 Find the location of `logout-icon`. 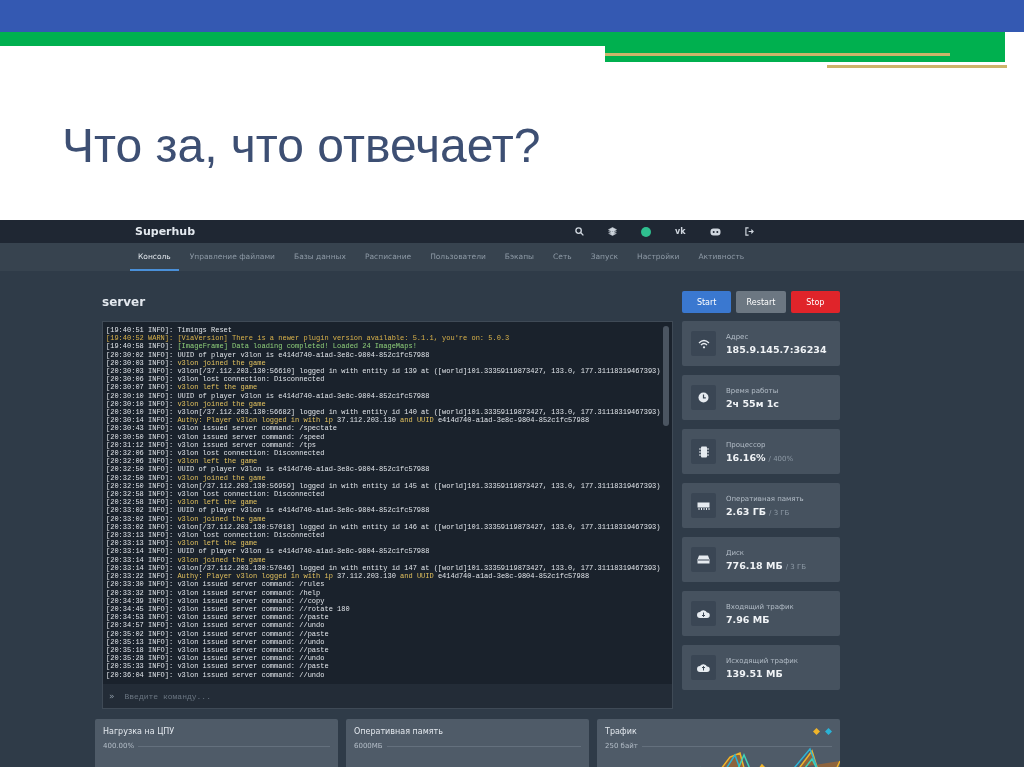

logout-icon is located at coordinates (749, 231).